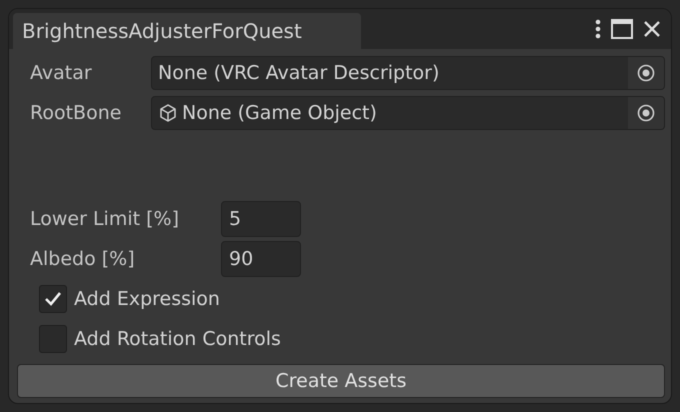  I want to click on field-value: None (Game Object), so click(279, 113).